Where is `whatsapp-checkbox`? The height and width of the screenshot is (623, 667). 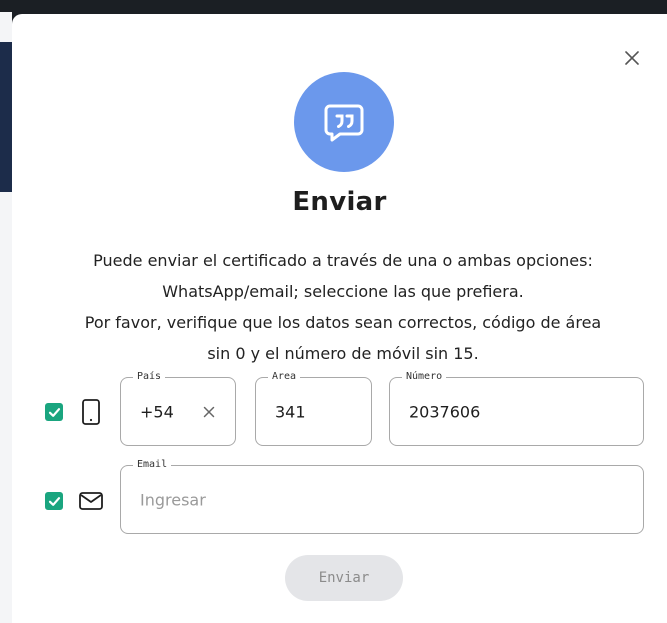 whatsapp-checkbox is located at coordinates (54, 412).